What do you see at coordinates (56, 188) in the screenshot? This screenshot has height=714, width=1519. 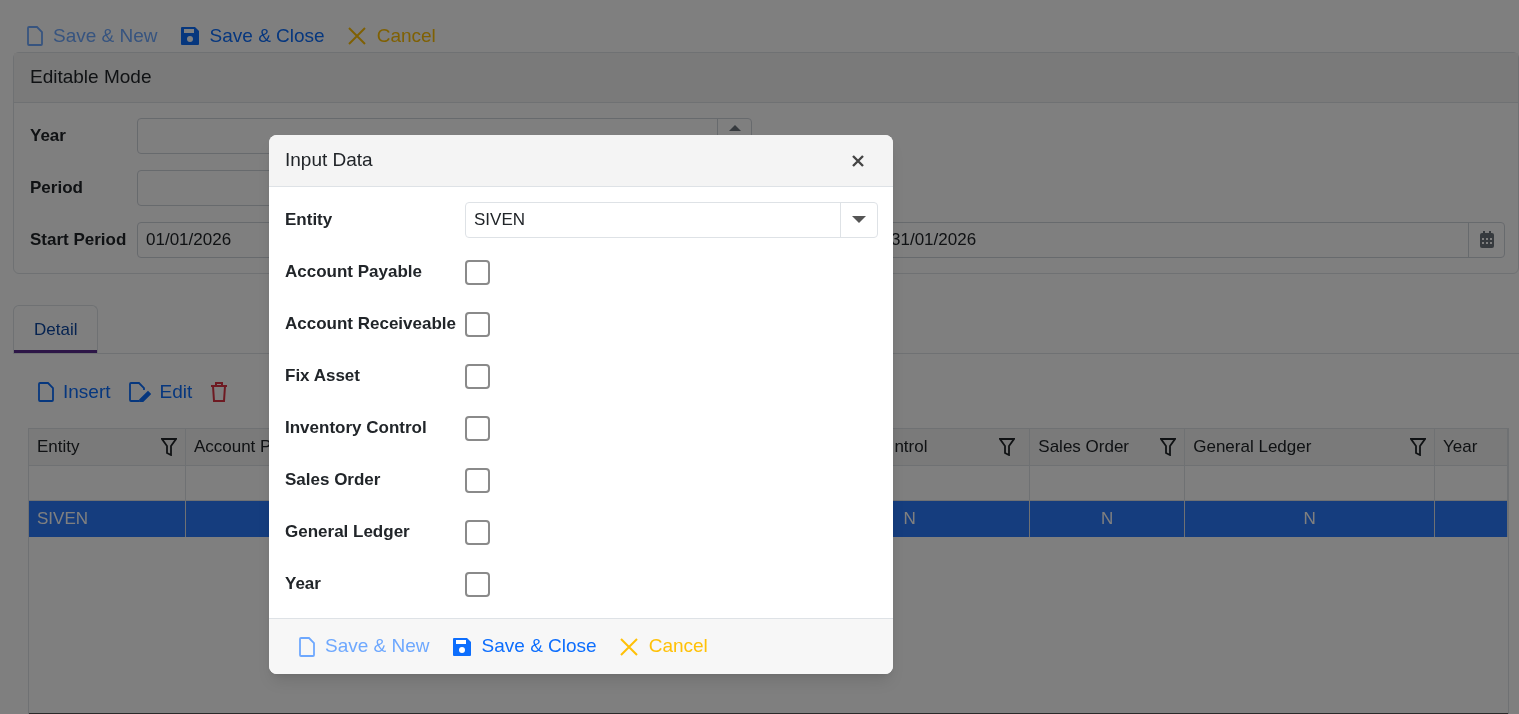 I see `field-label: Period` at bounding box center [56, 188].